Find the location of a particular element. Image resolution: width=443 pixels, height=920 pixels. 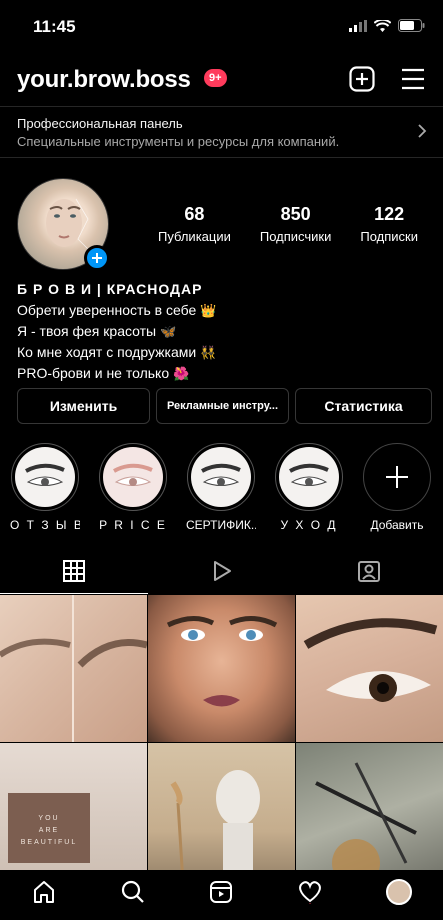

nav-search is located at coordinates (133, 892).